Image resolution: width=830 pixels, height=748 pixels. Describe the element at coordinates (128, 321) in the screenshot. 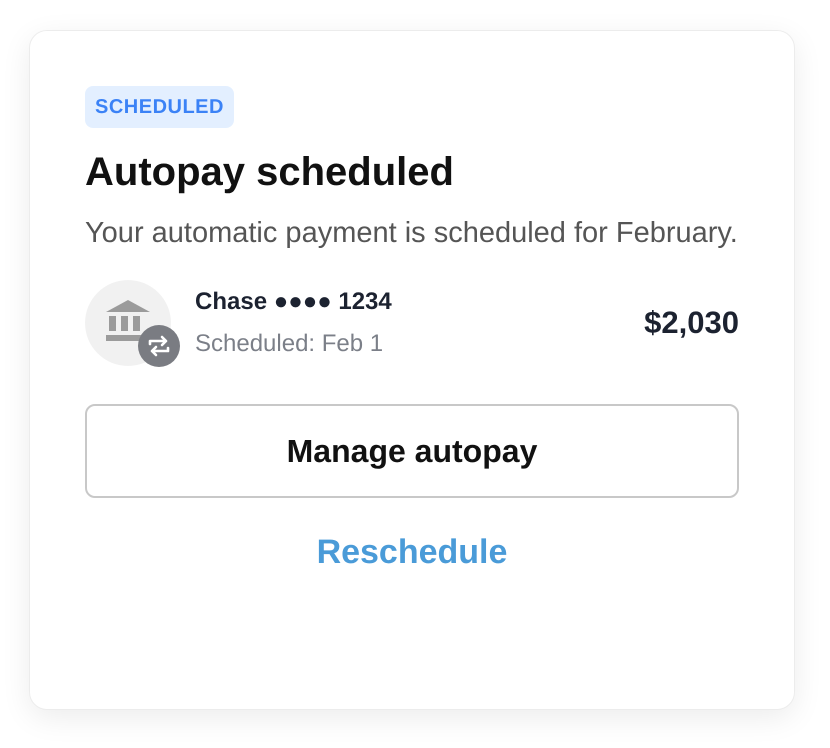

I see `bank-icon` at that location.